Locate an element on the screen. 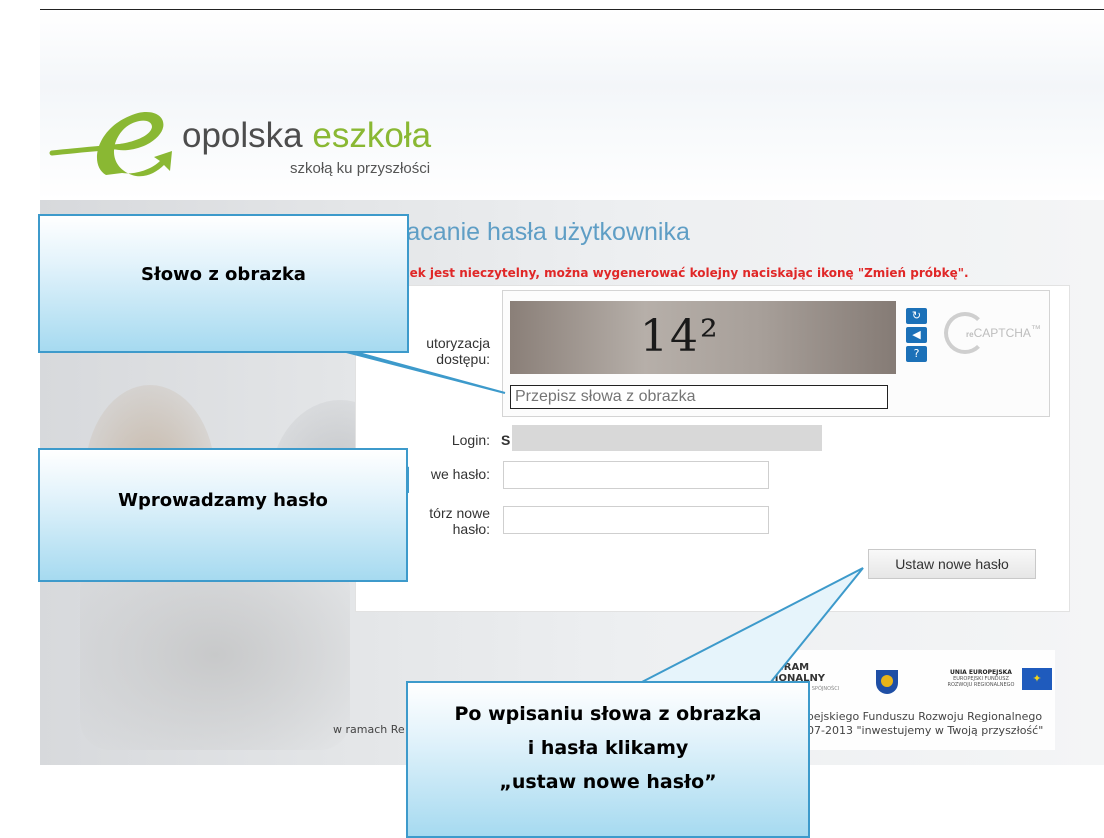 This screenshot has height=838, width=1104. background-laptop is located at coordinates (215, 655).